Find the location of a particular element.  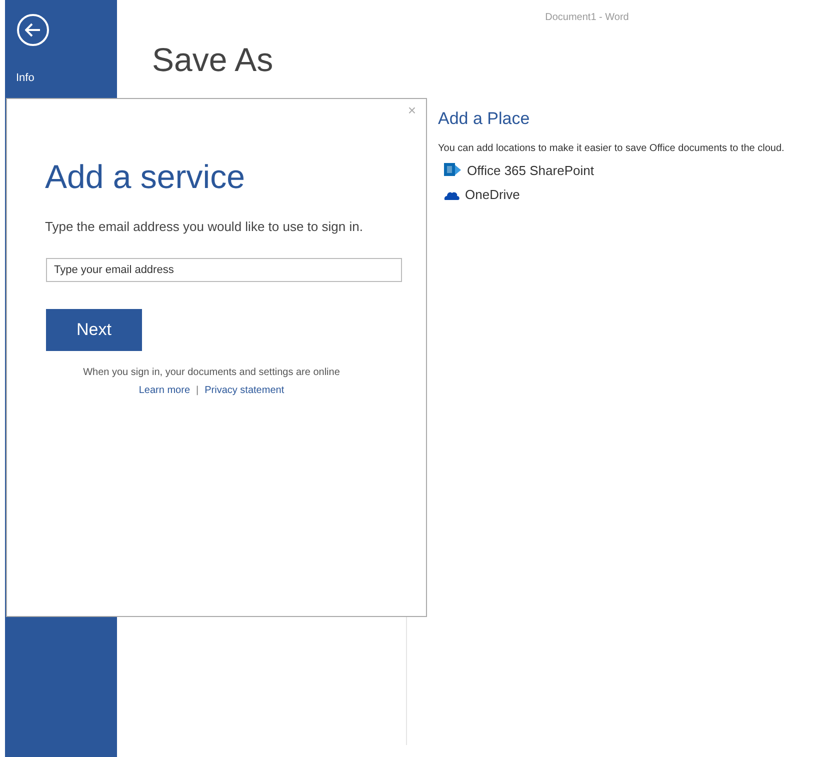

section-description: You can add locations to make it easier to save Office documents to the cloud. is located at coordinates (611, 149).